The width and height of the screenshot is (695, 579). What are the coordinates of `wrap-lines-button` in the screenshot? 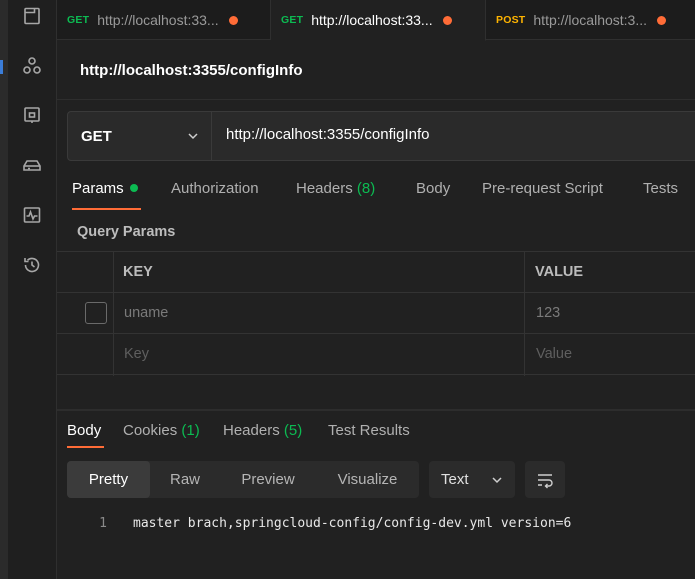 It's located at (545, 479).